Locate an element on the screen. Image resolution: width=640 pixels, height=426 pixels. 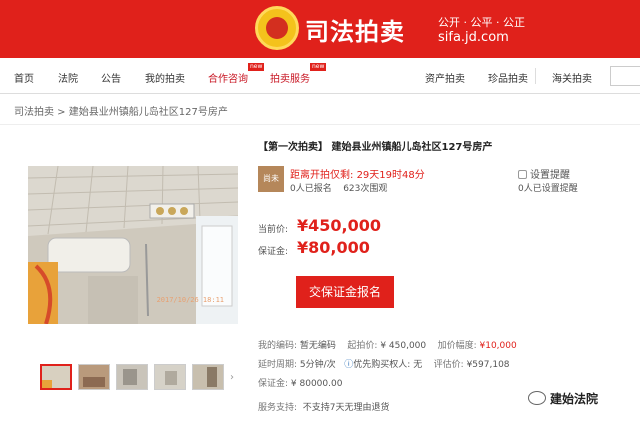
nav-my-auction: 我的拍卖 is located at coordinates (165, 77).